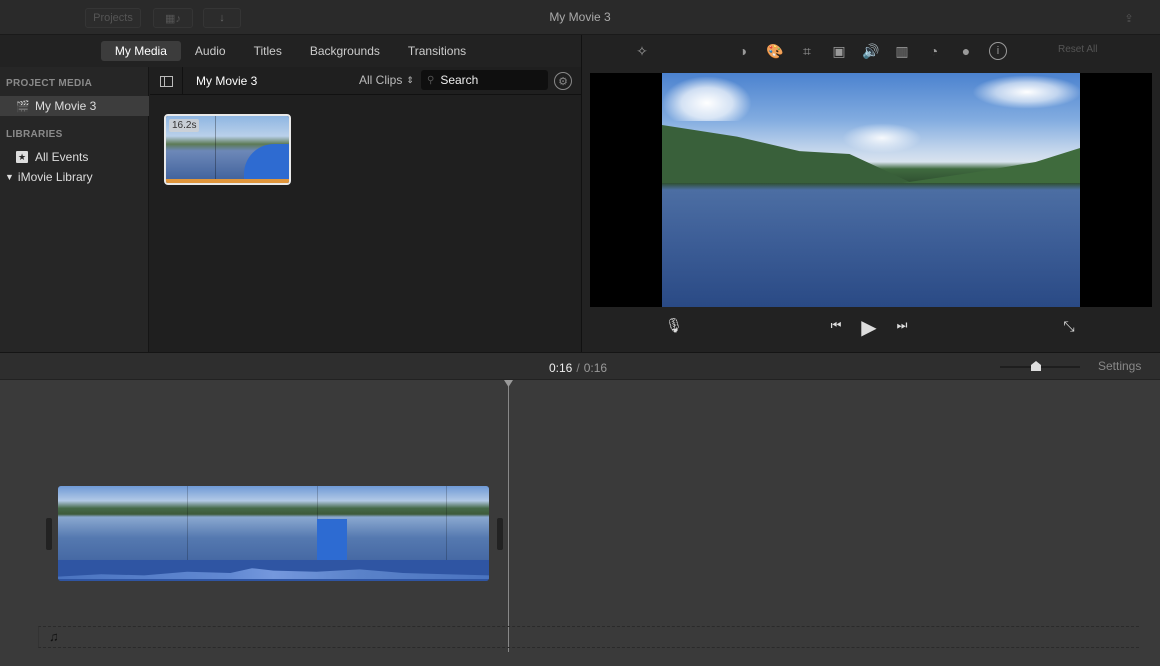 This screenshot has width=1160, height=666. What do you see at coordinates (500, 534) in the screenshot?
I see `clip-trim-handle-right` at bounding box center [500, 534].